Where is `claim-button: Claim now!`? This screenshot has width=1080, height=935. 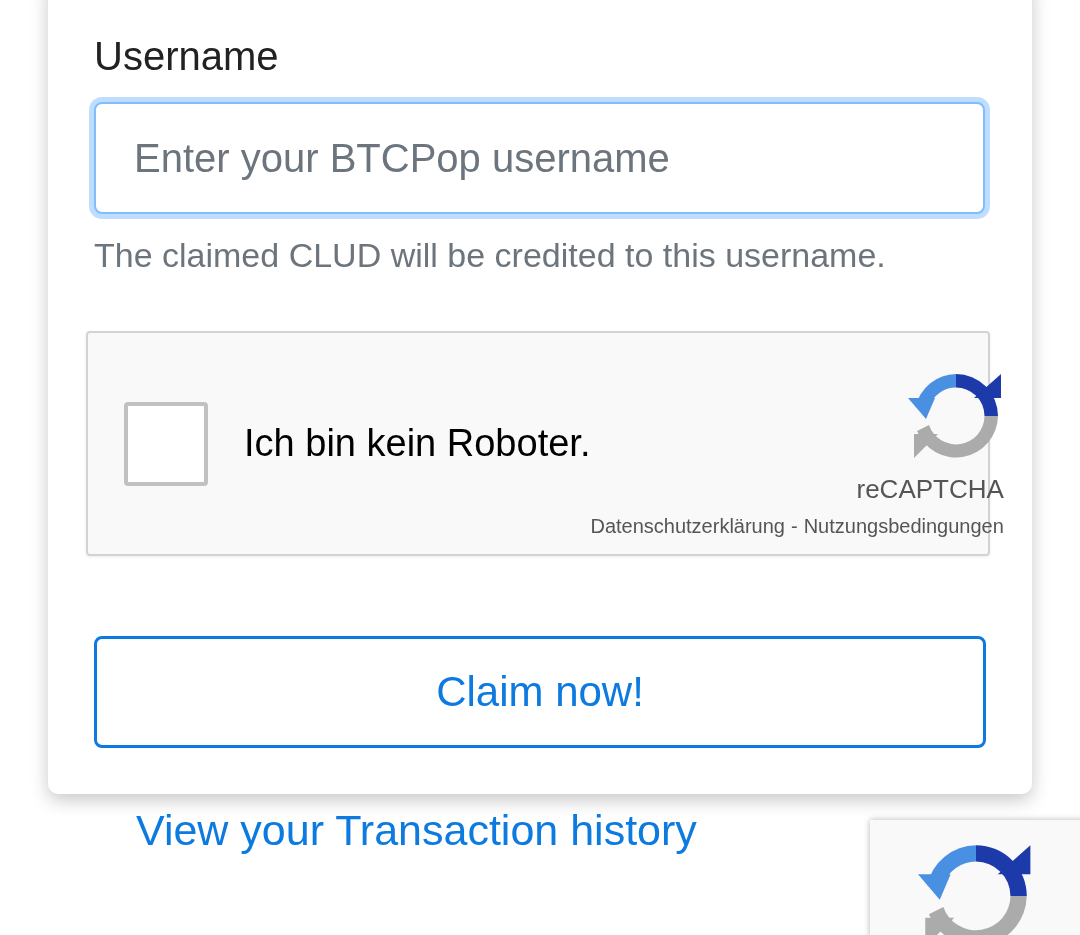 claim-button: Claim now! is located at coordinates (540, 692).